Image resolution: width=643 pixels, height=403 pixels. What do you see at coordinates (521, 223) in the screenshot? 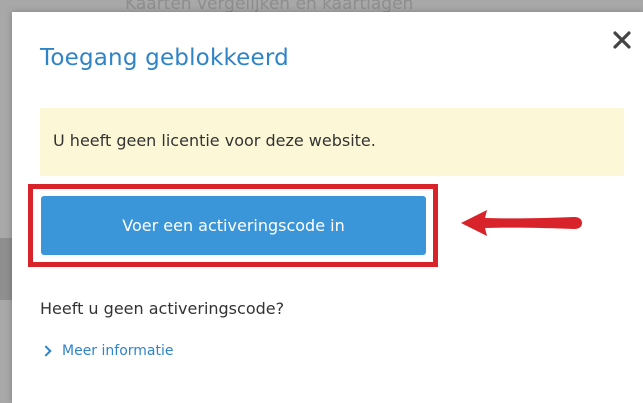
I see `annotation-arrow-icon` at bounding box center [521, 223].